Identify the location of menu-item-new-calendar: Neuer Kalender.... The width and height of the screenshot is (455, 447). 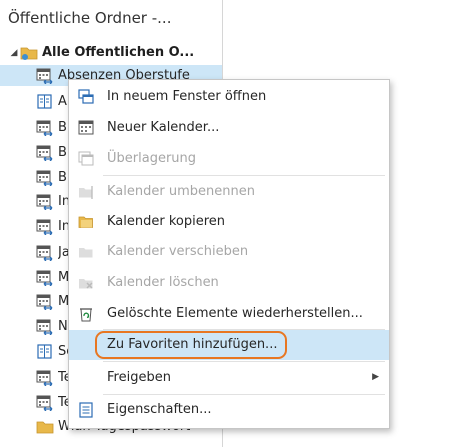
(229, 128).